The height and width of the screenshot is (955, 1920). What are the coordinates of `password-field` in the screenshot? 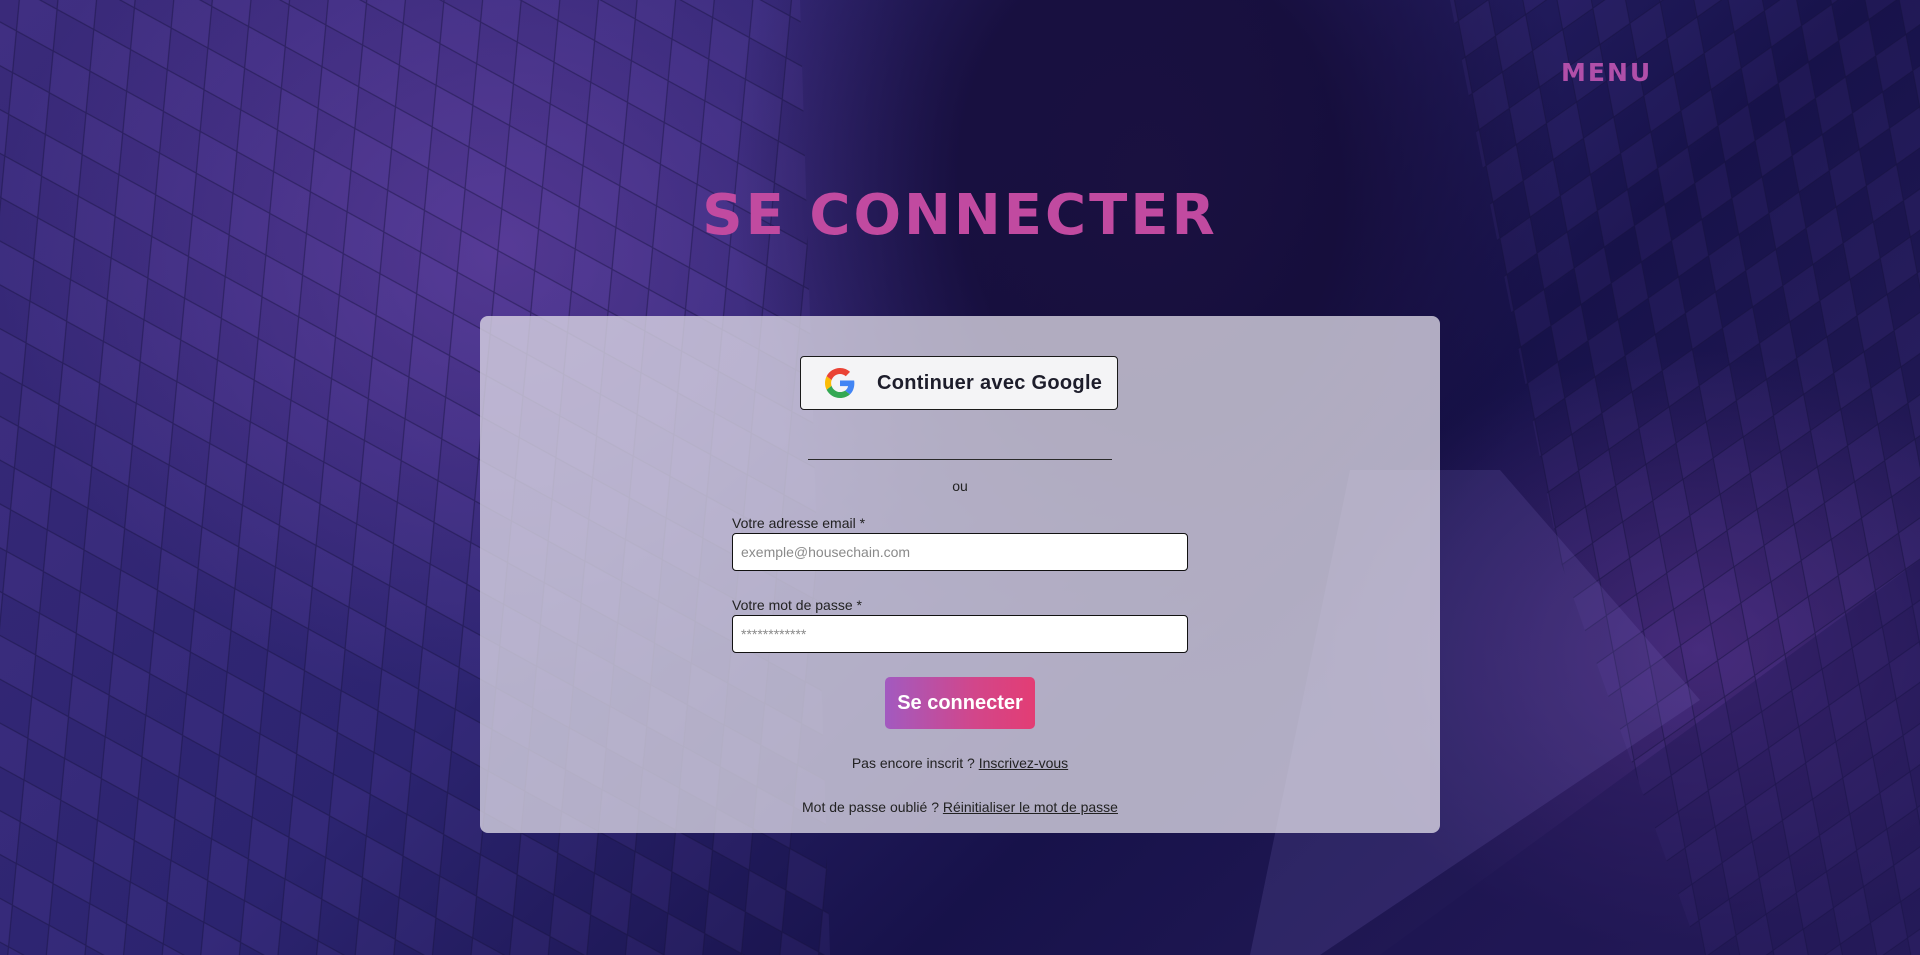 It's located at (960, 634).